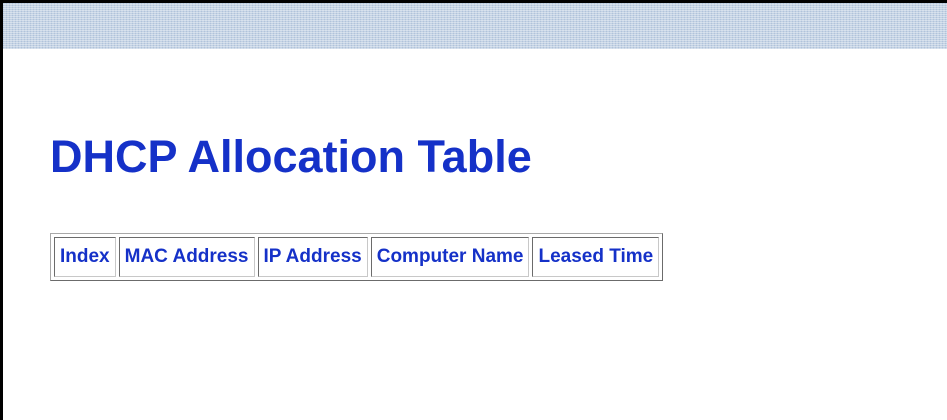 The image size is (947, 420). Describe the element at coordinates (186, 257) in the screenshot. I see `column-header-mac-address: MAC Address` at that location.